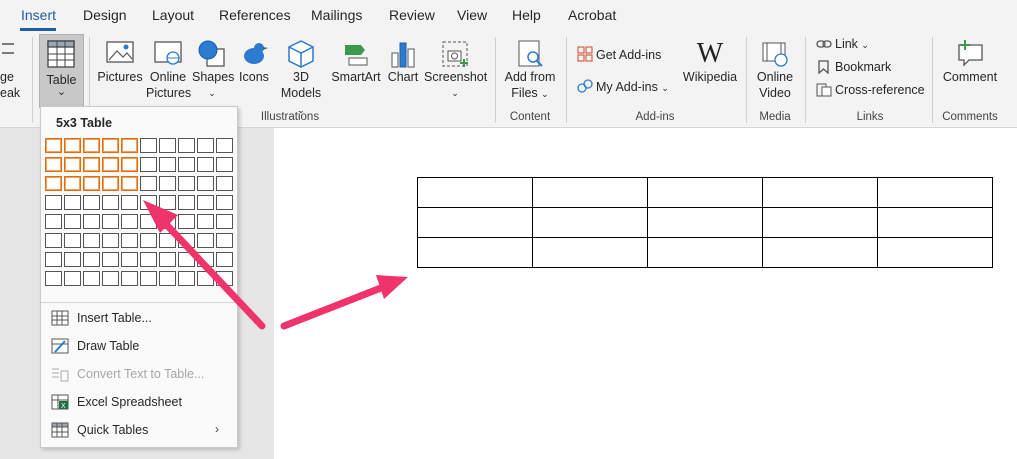 This screenshot has height=459, width=1017. Describe the element at coordinates (61, 71) in the screenshot. I see `table-button: Table ⌄` at that location.